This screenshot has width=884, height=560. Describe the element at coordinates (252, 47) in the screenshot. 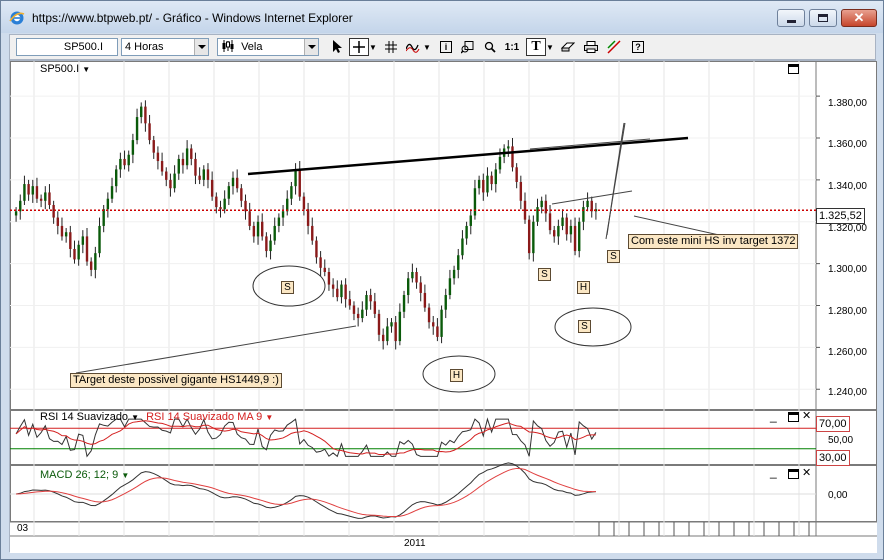

I see `chart-style-value: Vela` at that location.